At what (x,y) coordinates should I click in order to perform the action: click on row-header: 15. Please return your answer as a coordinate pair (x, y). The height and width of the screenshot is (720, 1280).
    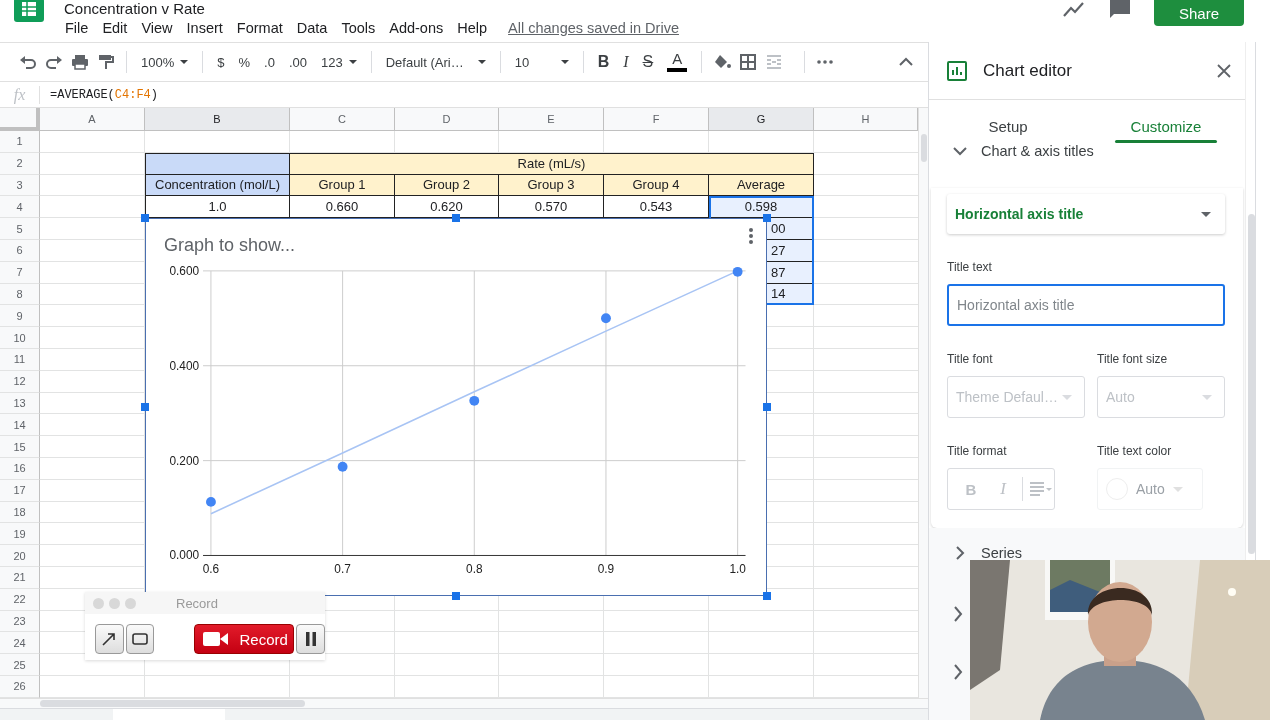
    Looking at the image, I should click on (20, 447).